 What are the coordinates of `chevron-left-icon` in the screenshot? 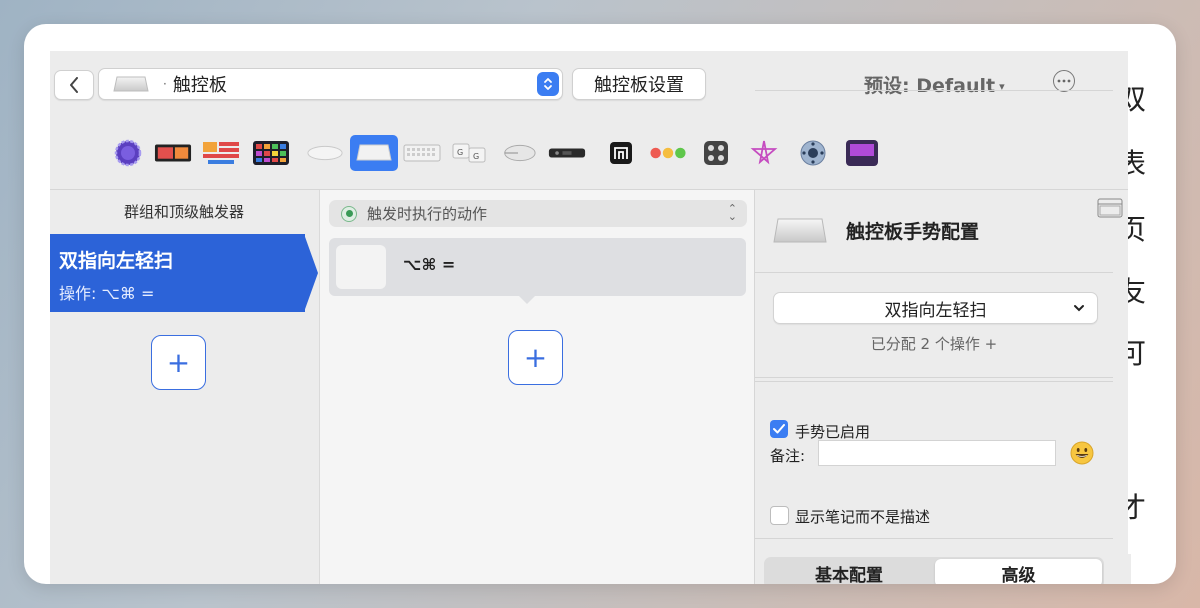 It's located at (74, 85).